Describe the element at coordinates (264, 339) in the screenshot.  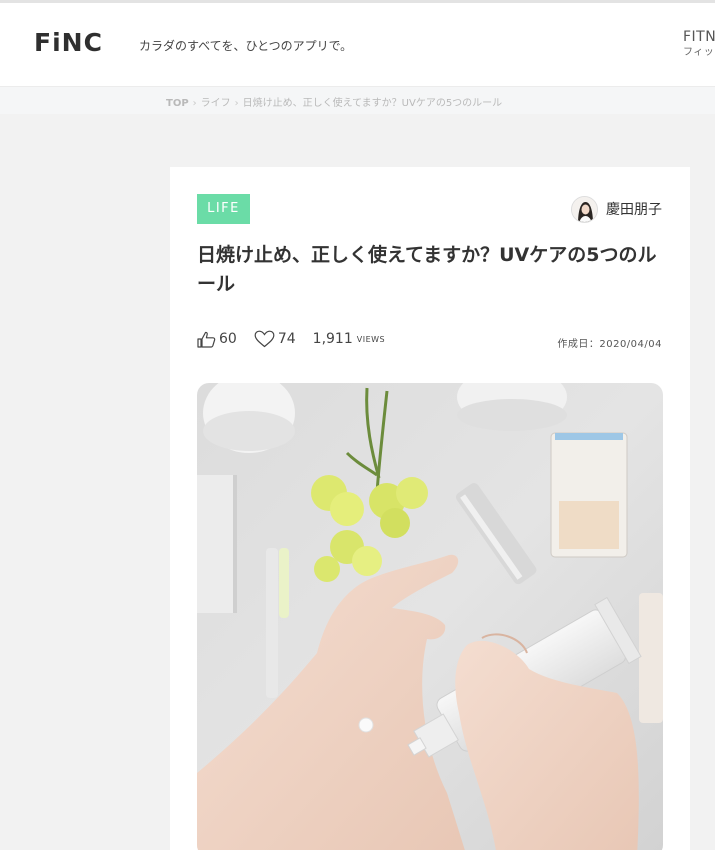
I see `heart-icon` at that location.